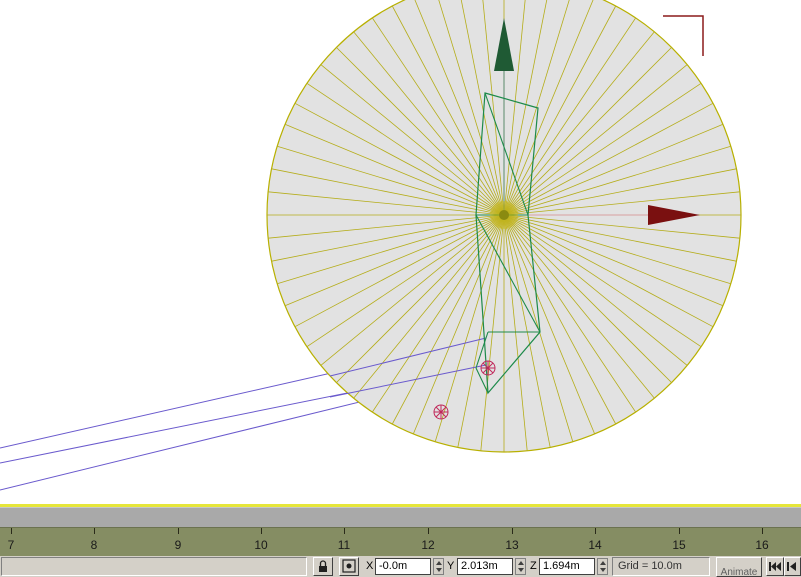  What do you see at coordinates (602, 566) in the screenshot?
I see `z-coord-spinner` at bounding box center [602, 566].